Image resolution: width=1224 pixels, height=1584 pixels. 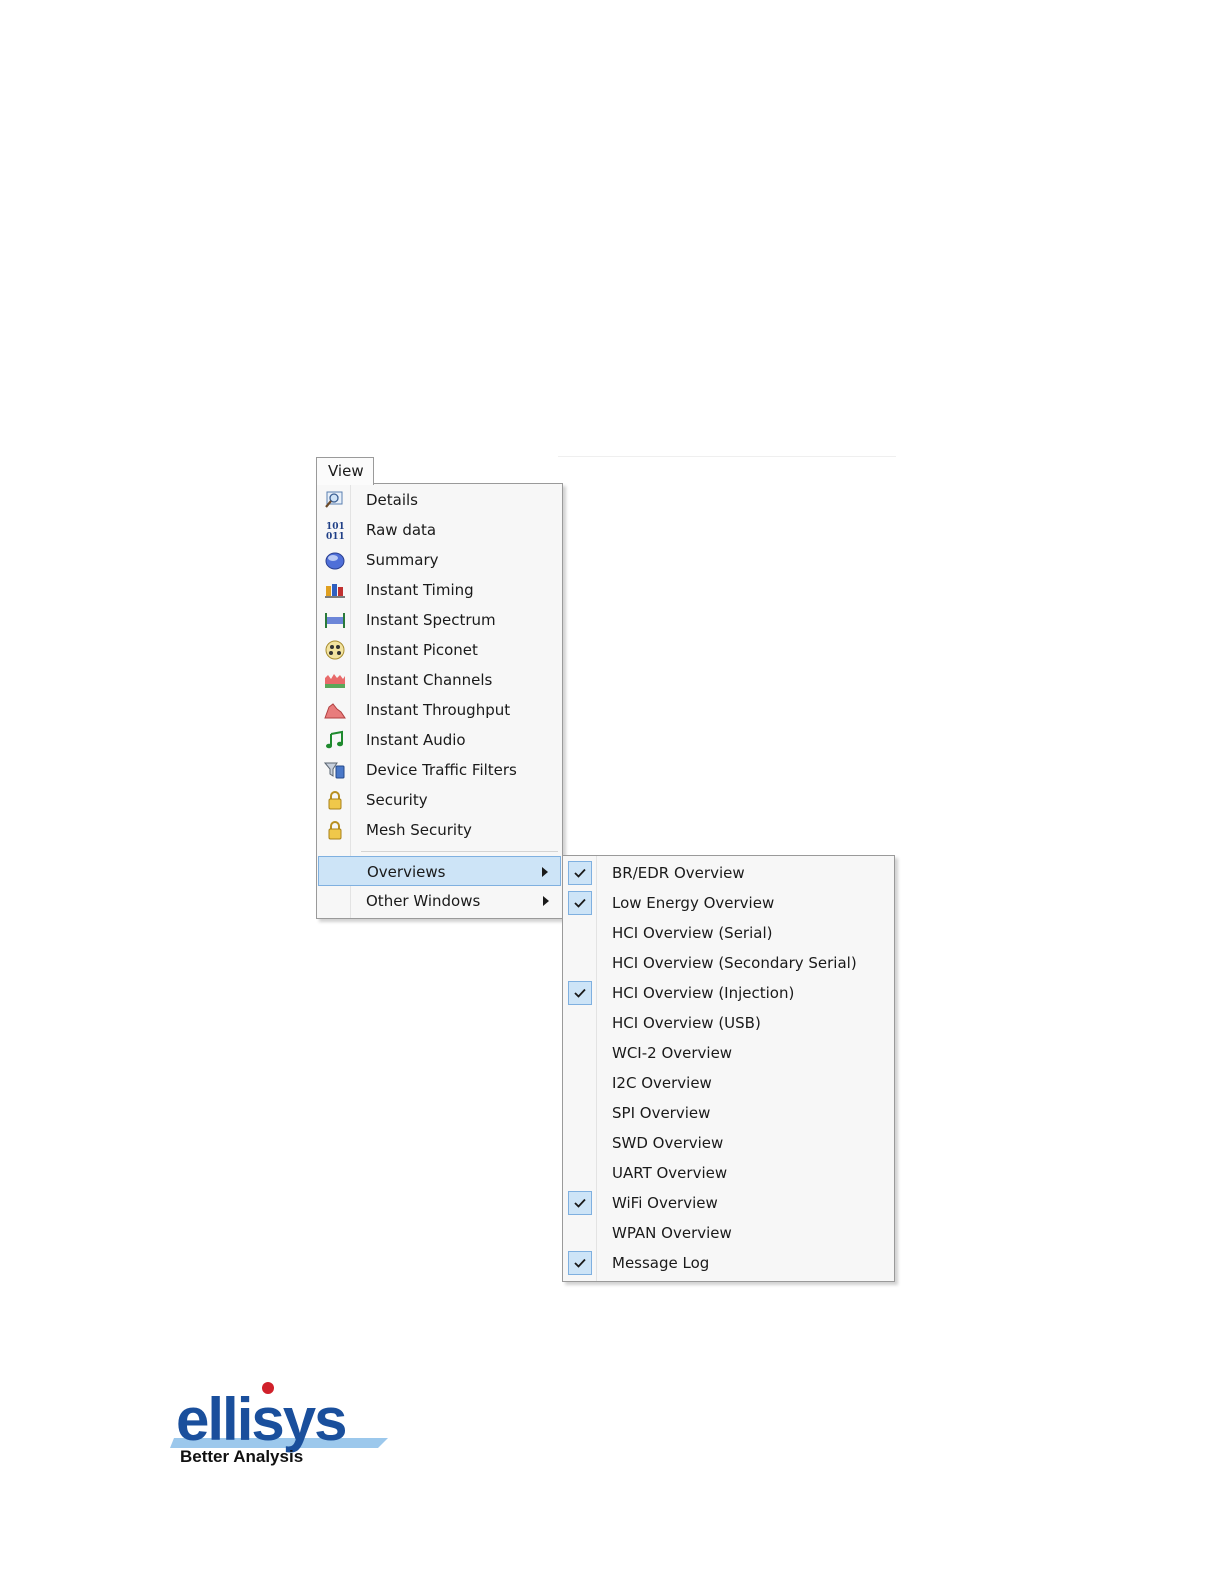 What do you see at coordinates (335, 590) in the screenshot?
I see `instant-timing-icon` at bounding box center [335, 590].